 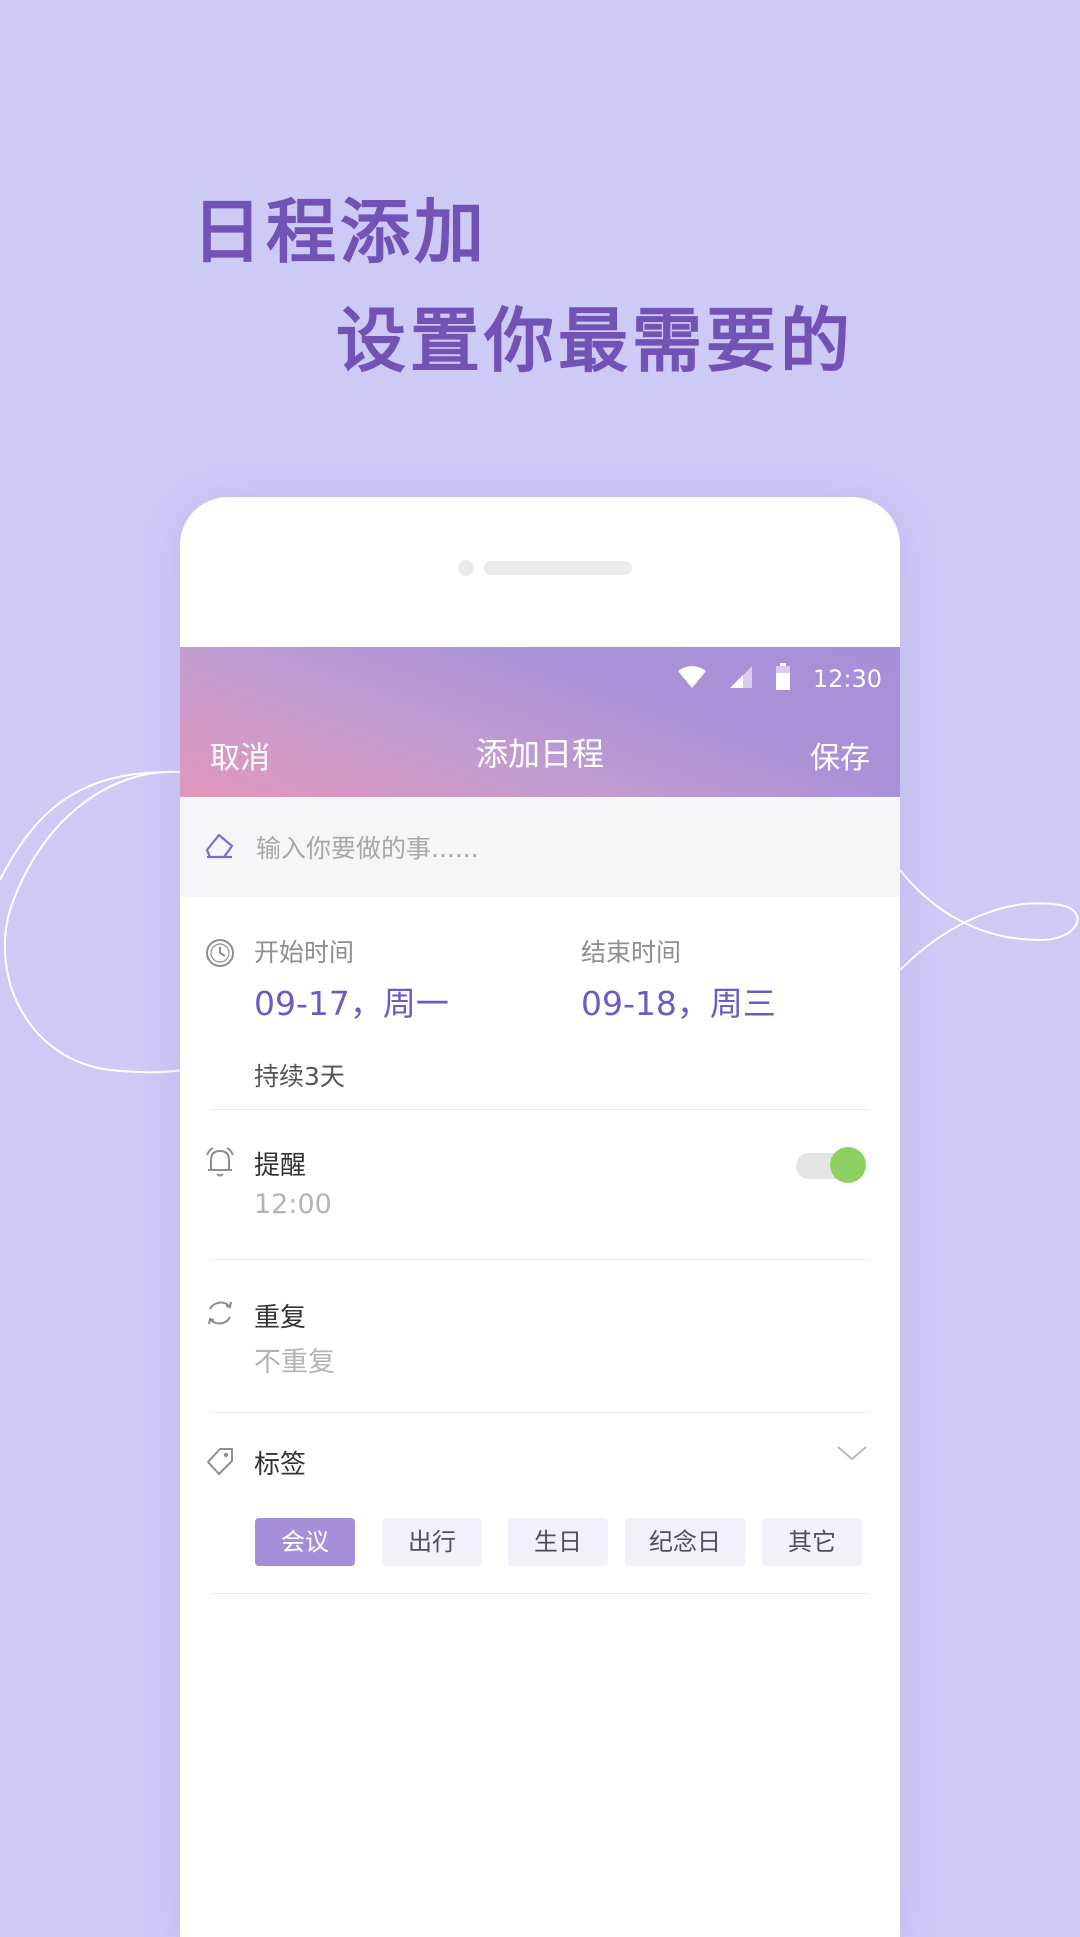 What do you see at coordinates (220, 848) in the screenshot?
I see `edit-icon` at bounding box center [220, 848].